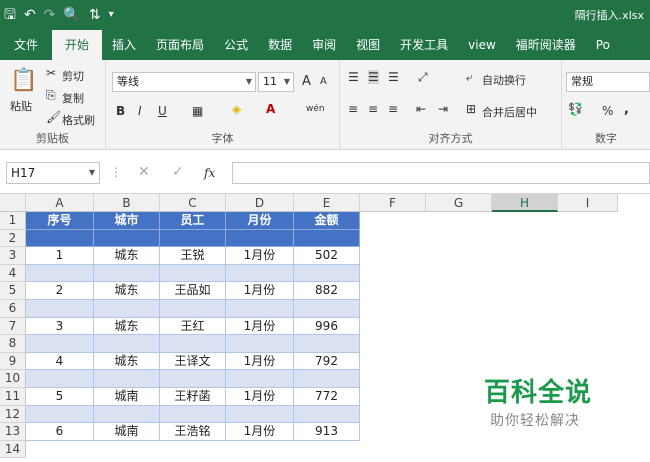  I want to click on table-cell-amount: 772, so click(327, 397).